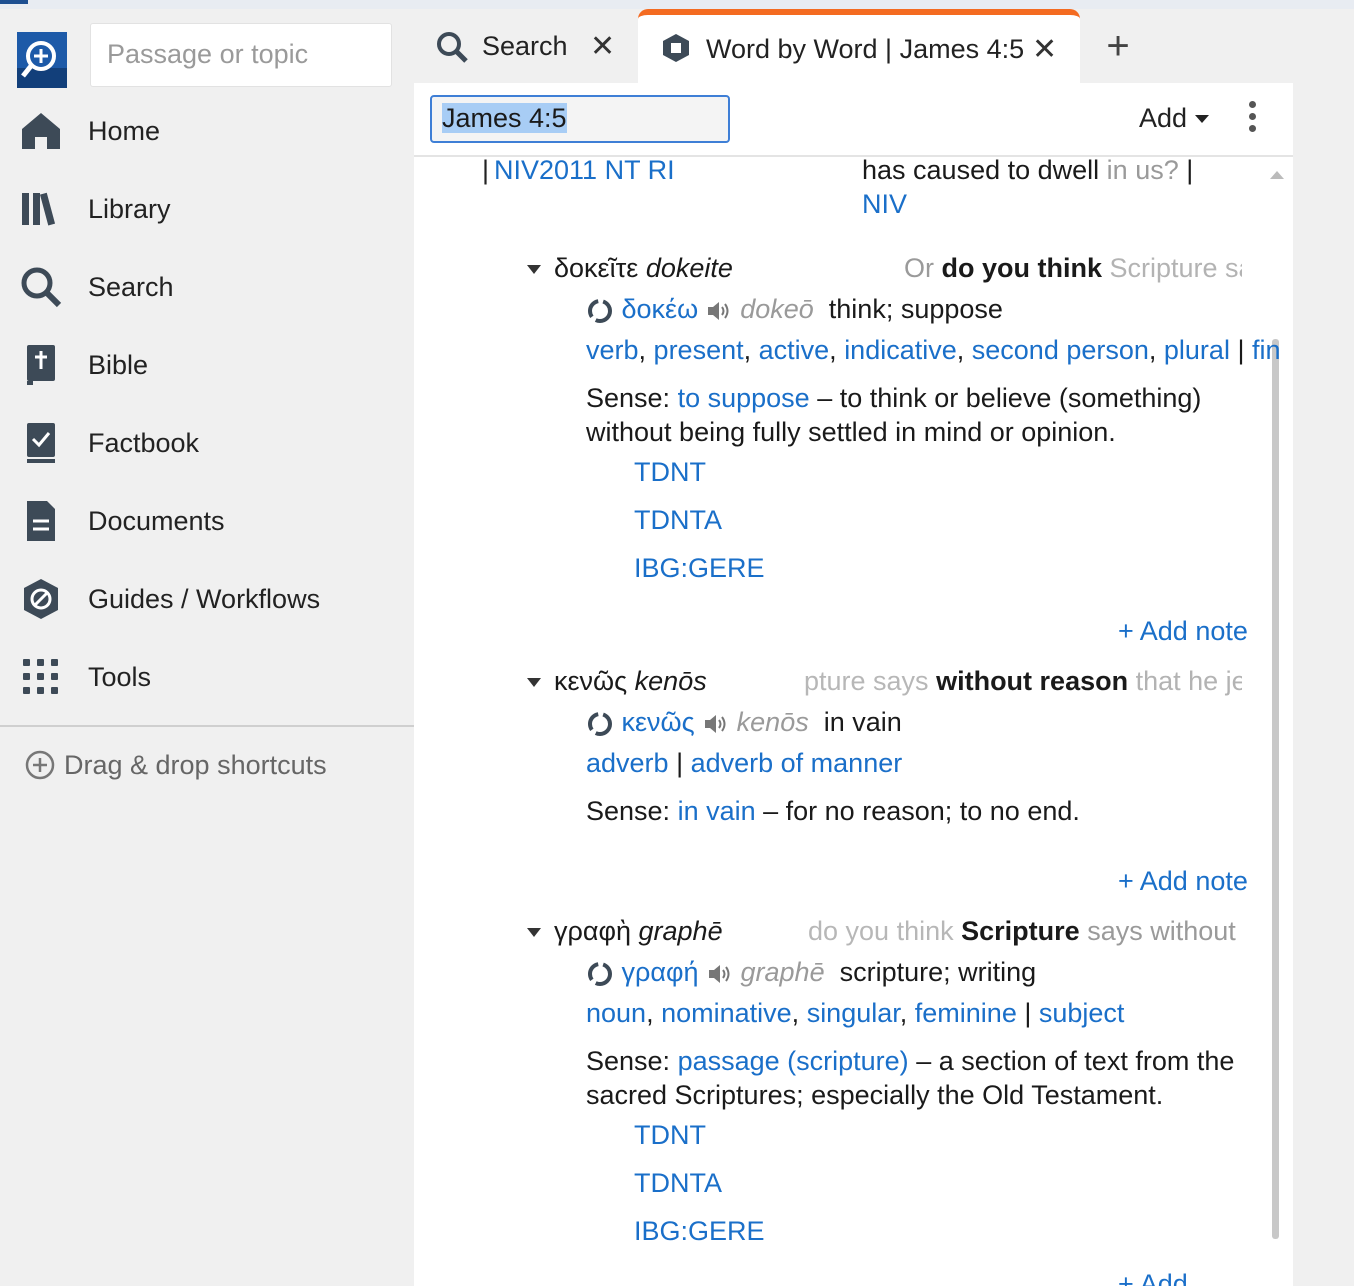  Describe the element at coordinates (1163, 118) in the screenshot. I see `add-button-label: Add` at that location.